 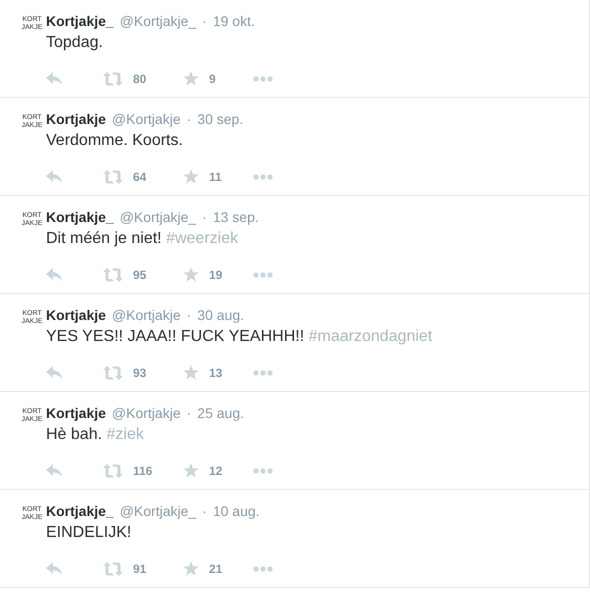 What do you see at coordinates (235, 217) in the screenshot?
I see `tweet-date: 13 sep.` at bounding box center [235, 217].